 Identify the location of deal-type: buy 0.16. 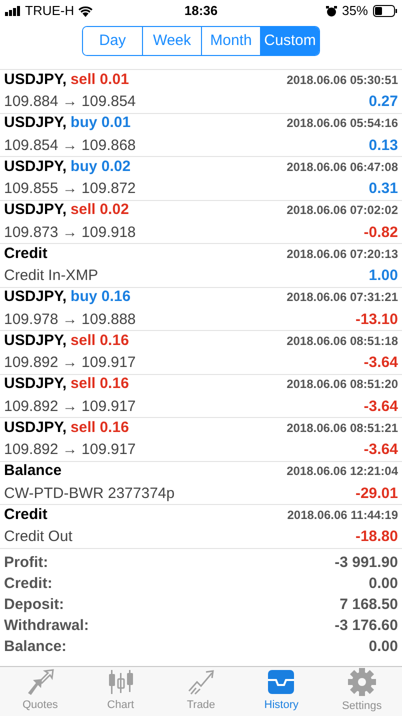
(100, 297).